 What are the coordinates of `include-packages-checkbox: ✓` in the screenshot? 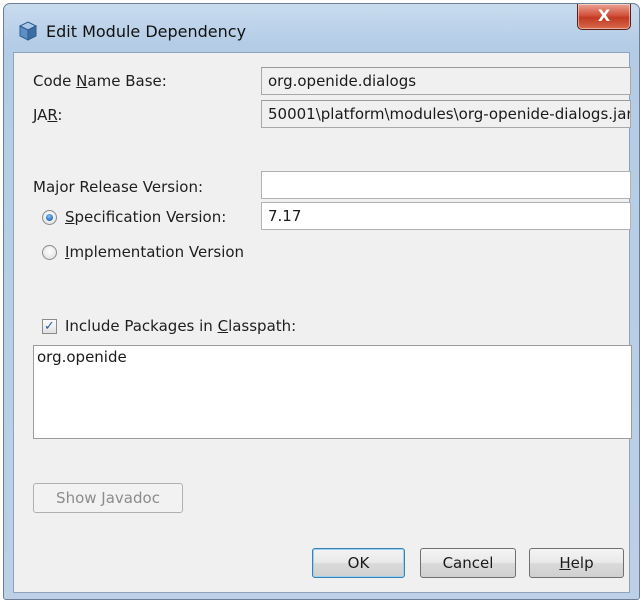 It's located at (49, 326).